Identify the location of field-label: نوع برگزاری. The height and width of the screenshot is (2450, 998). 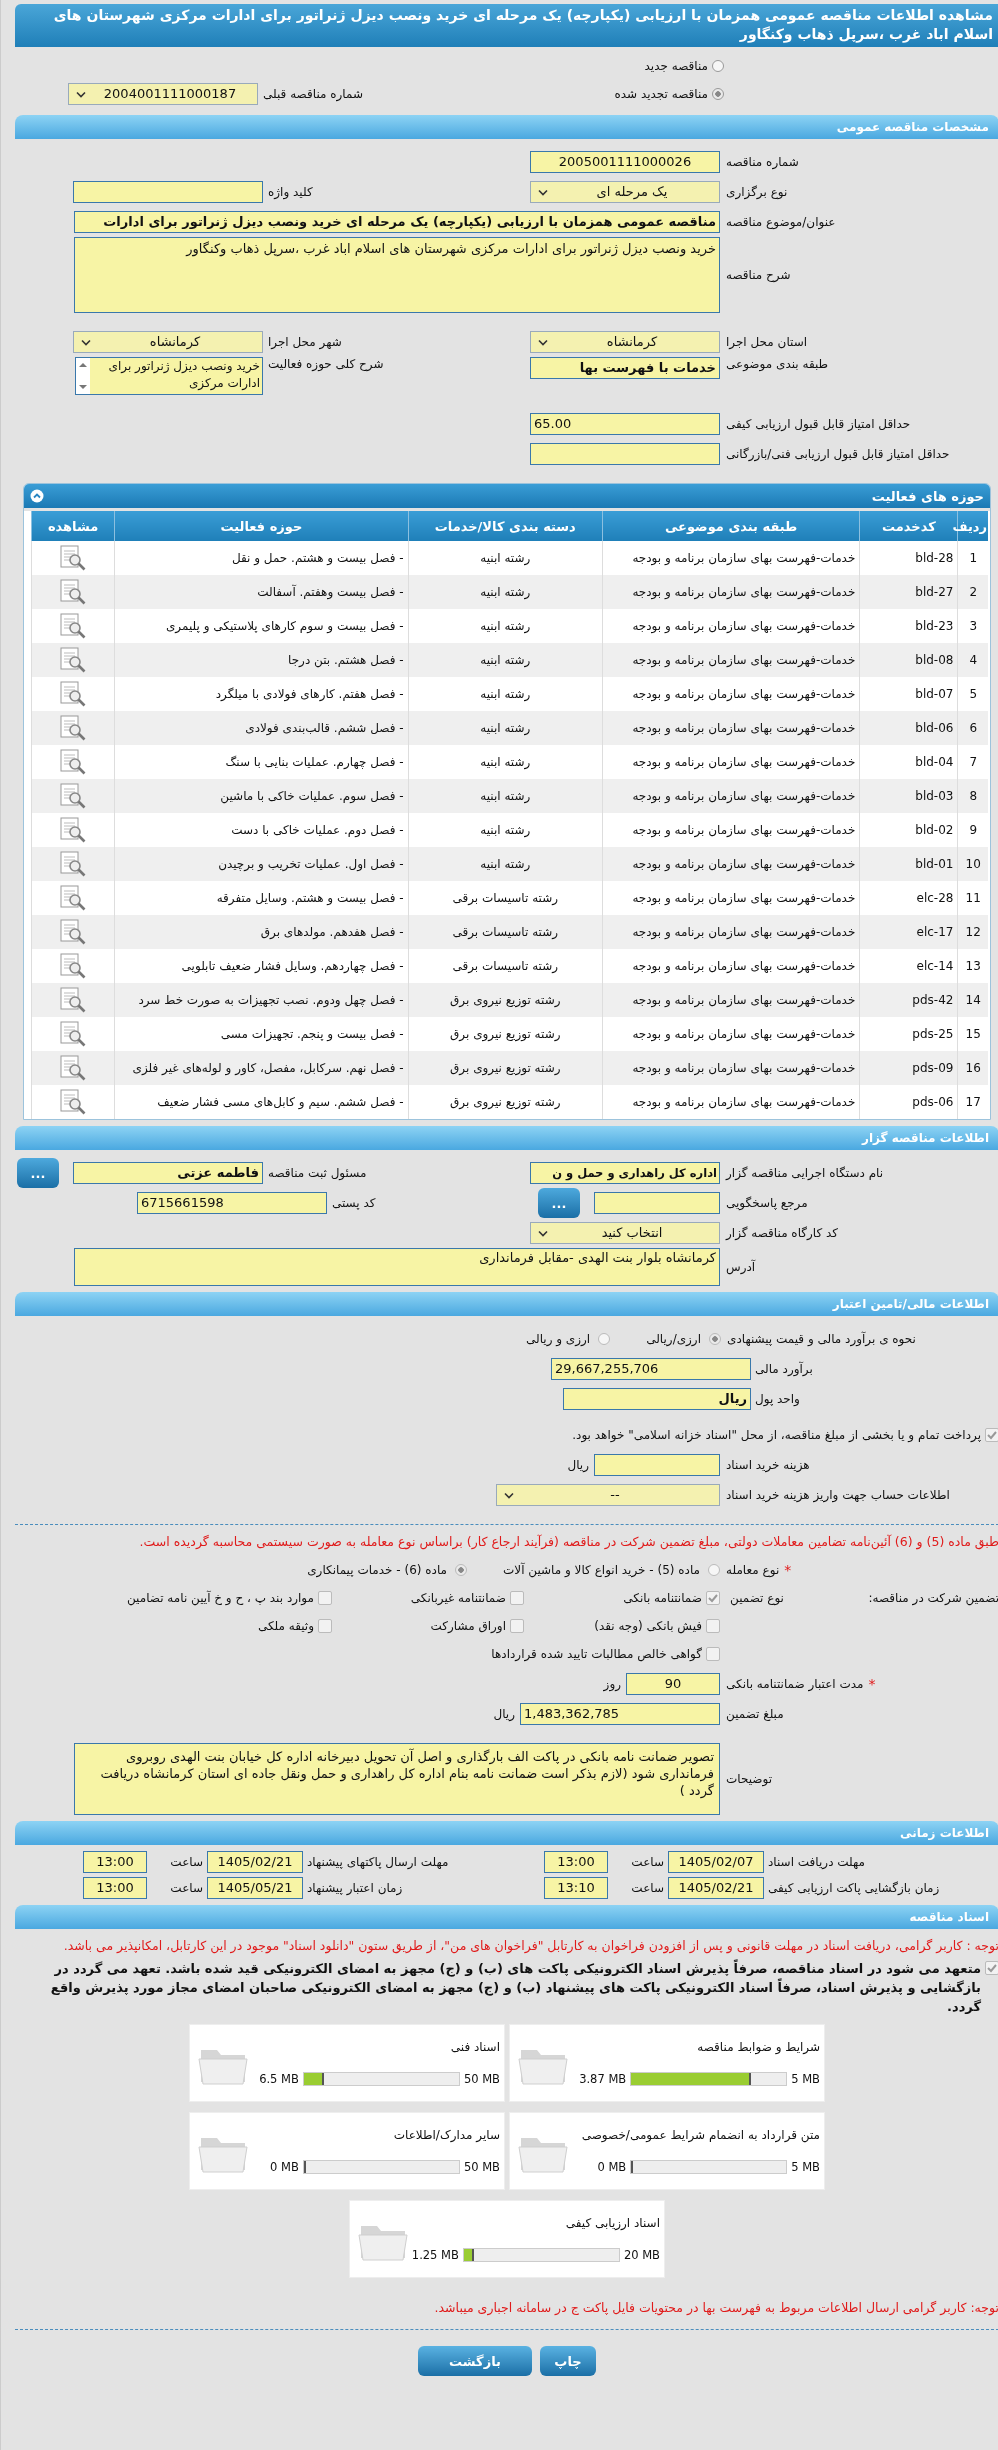
(757, 192).